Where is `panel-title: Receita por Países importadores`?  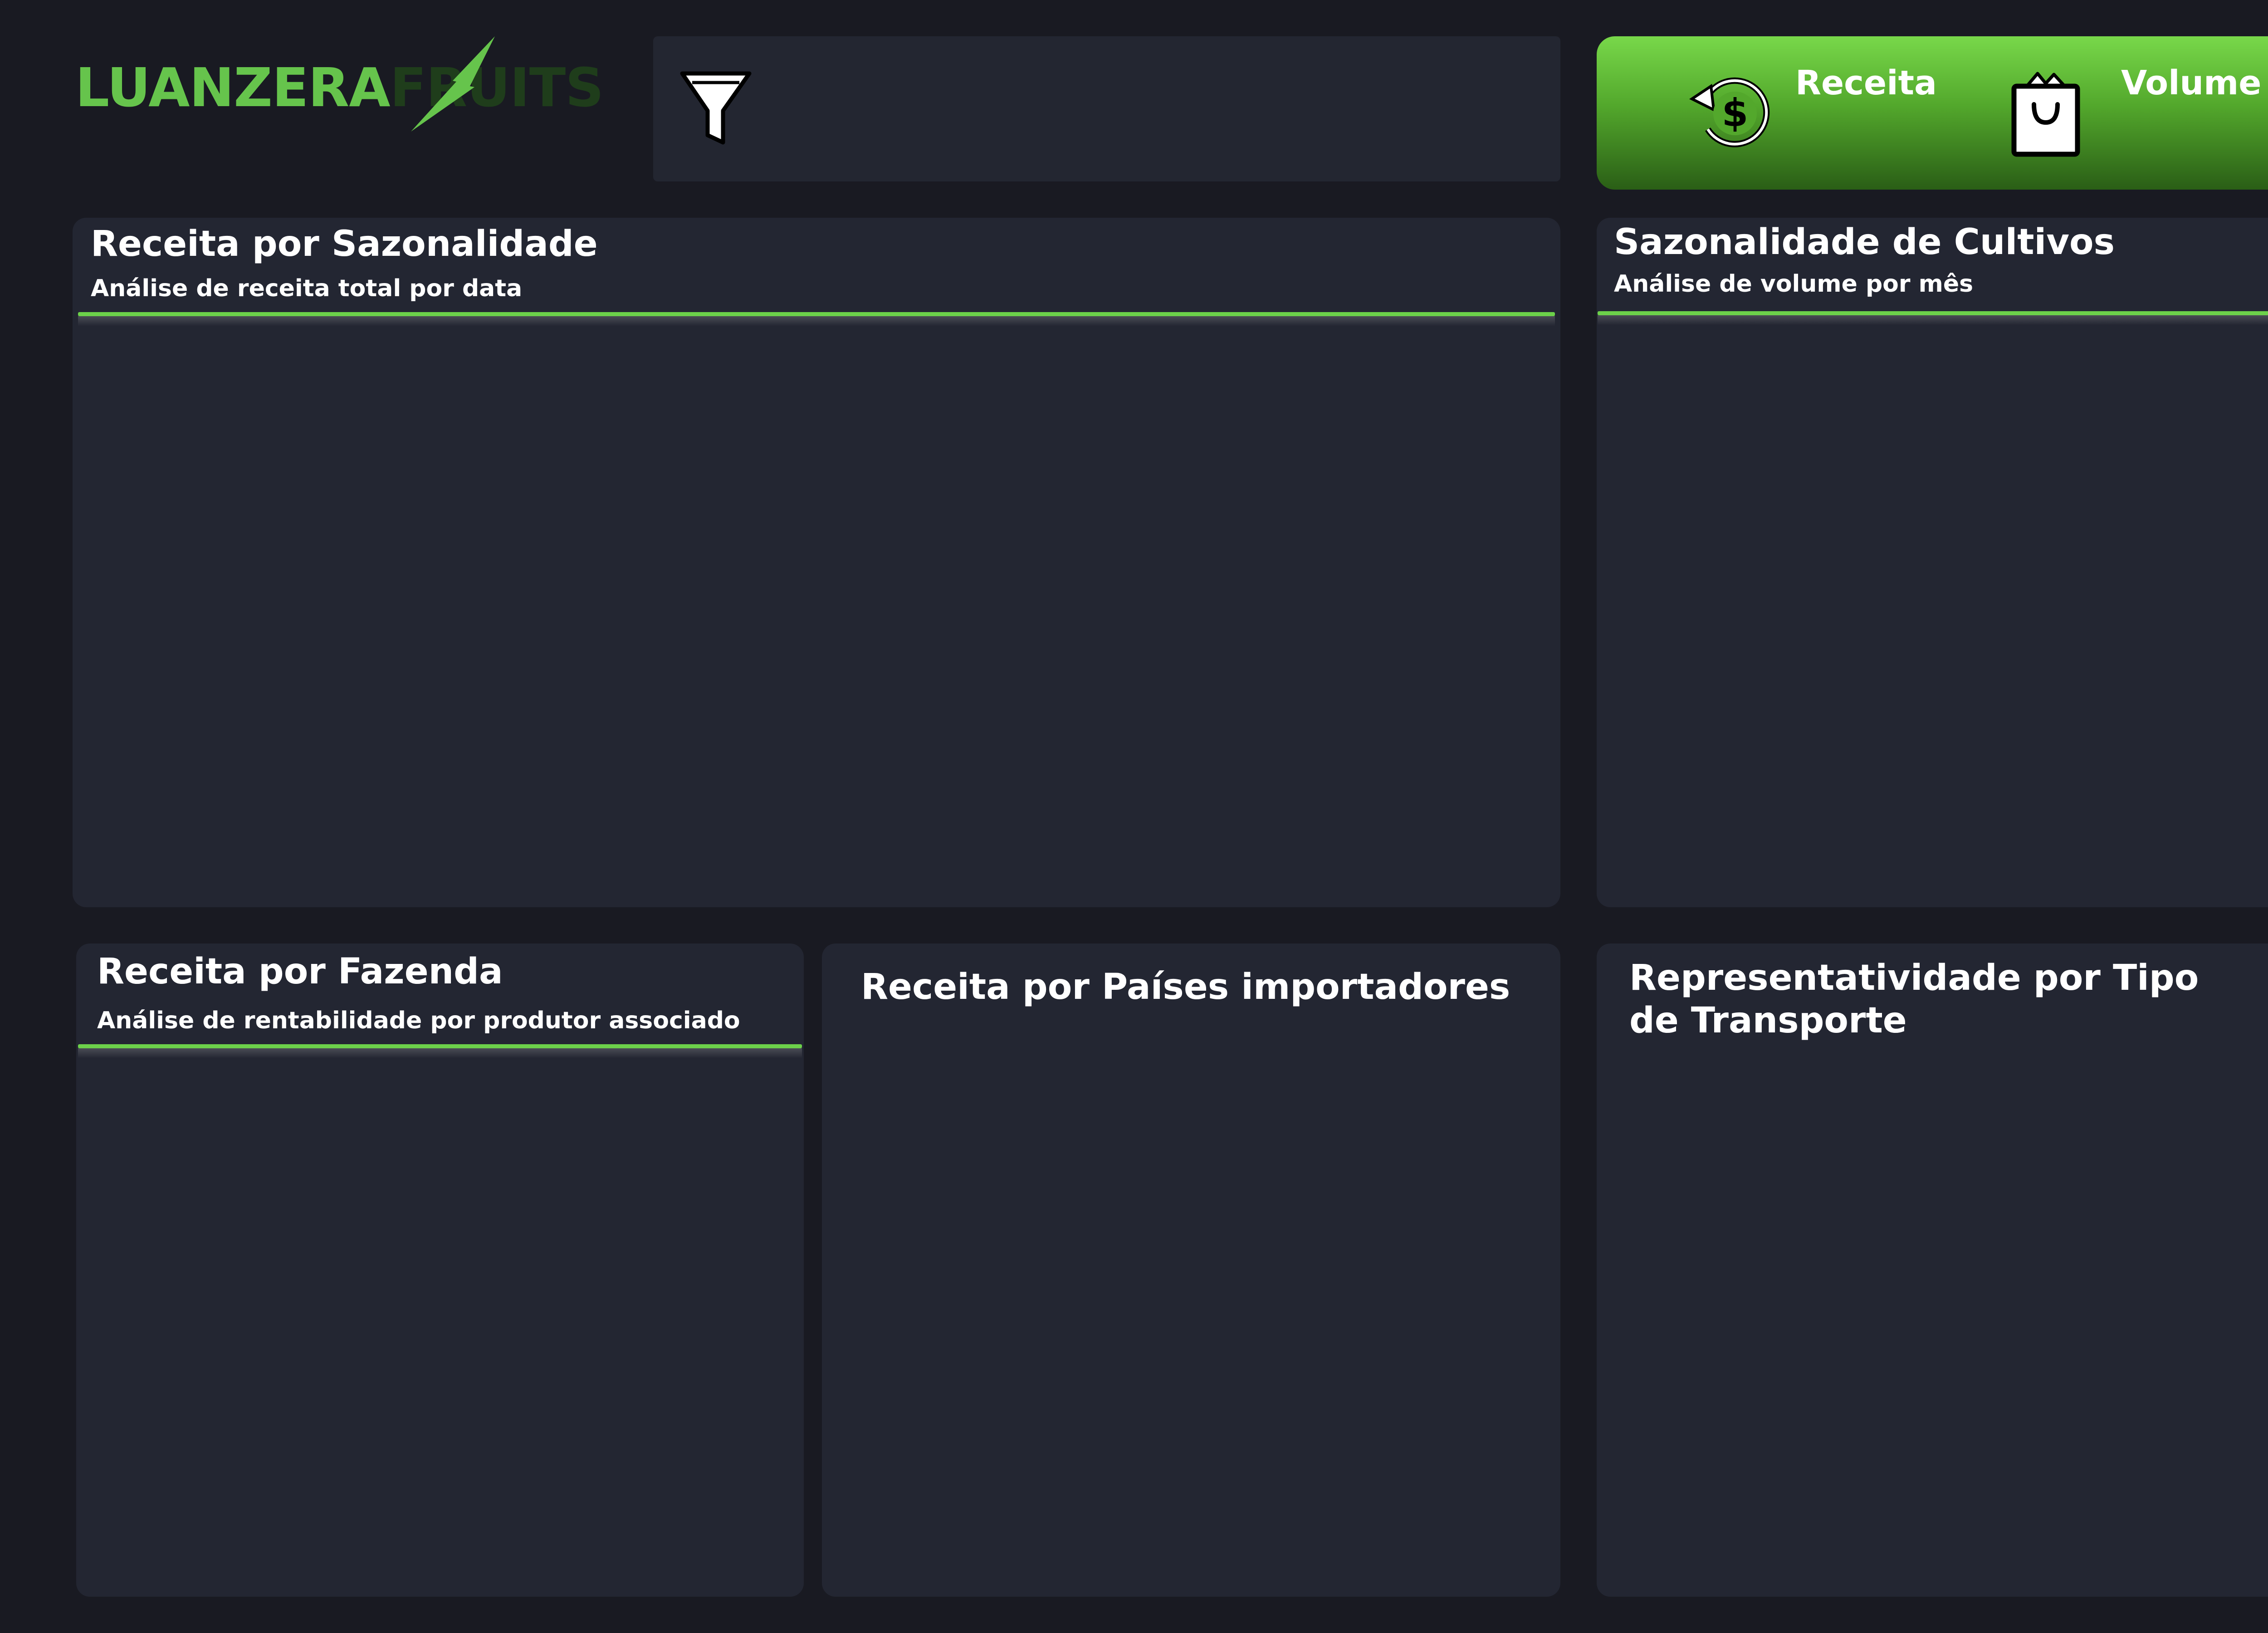 panel-title: Receita por Países importadores is located at coordinates (1185, 987).